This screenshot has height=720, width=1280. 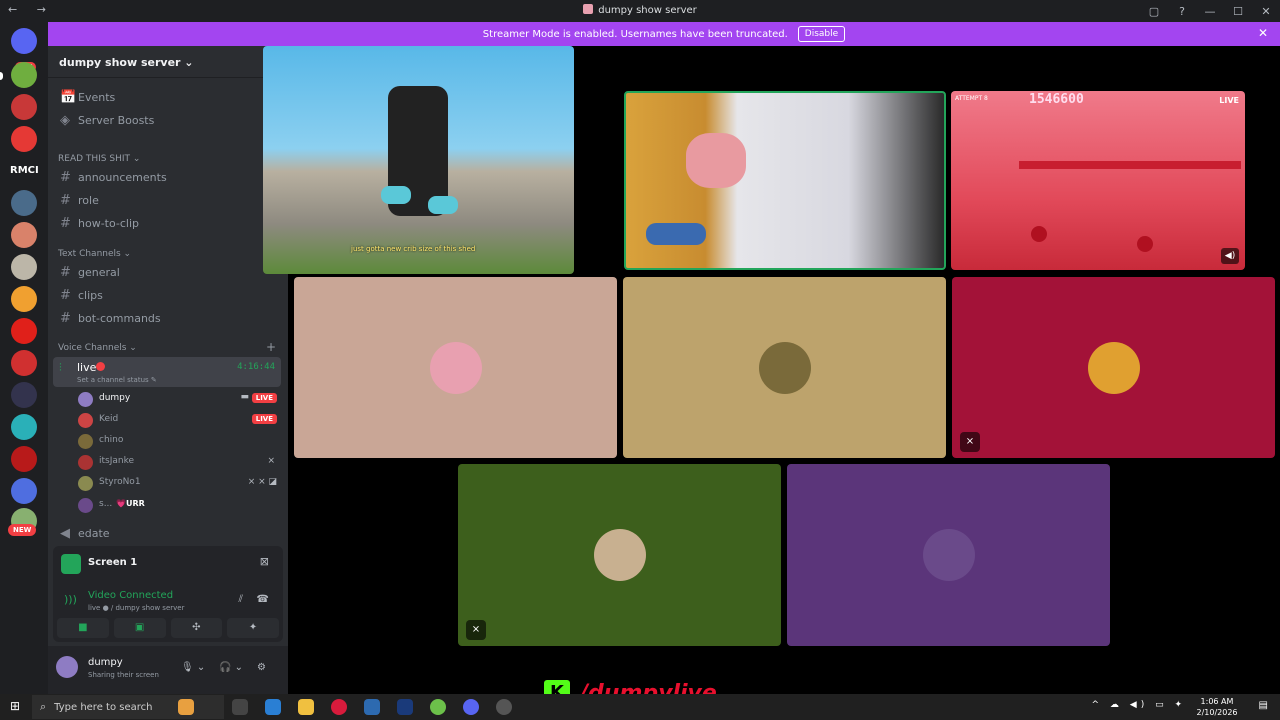 I want to click on voice-user: chino, so click(x=178, y=441).